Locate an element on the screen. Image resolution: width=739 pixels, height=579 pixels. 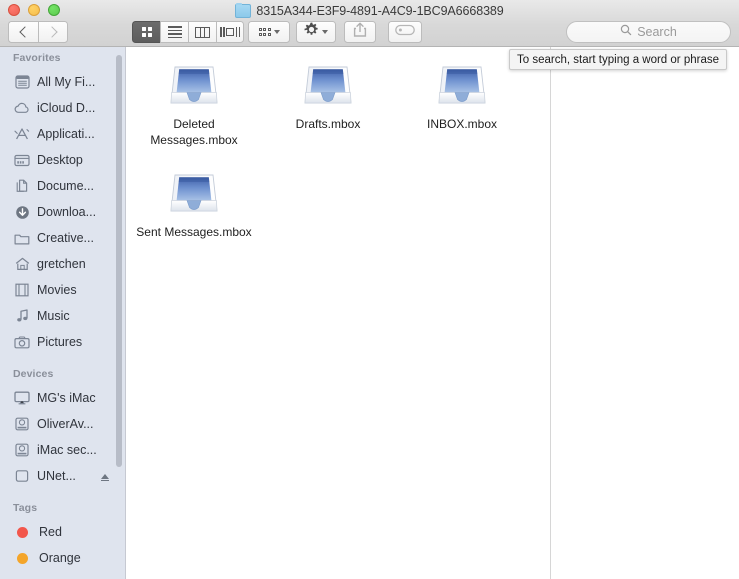
chevron-left-icon is located at coordinates (24, 32).